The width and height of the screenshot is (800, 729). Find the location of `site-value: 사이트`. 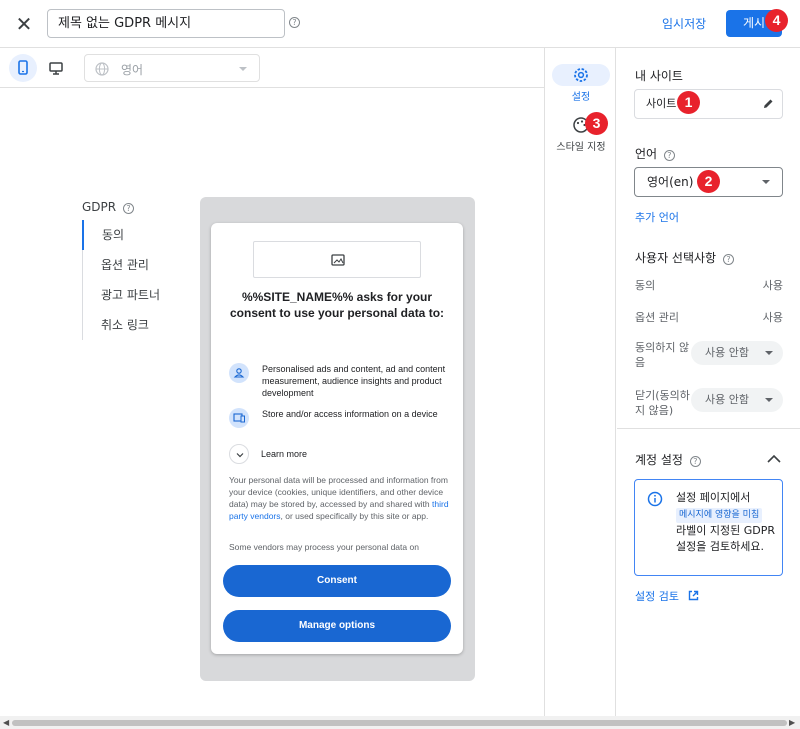

site-value: 사이트 is located at coordinates (661, 103).